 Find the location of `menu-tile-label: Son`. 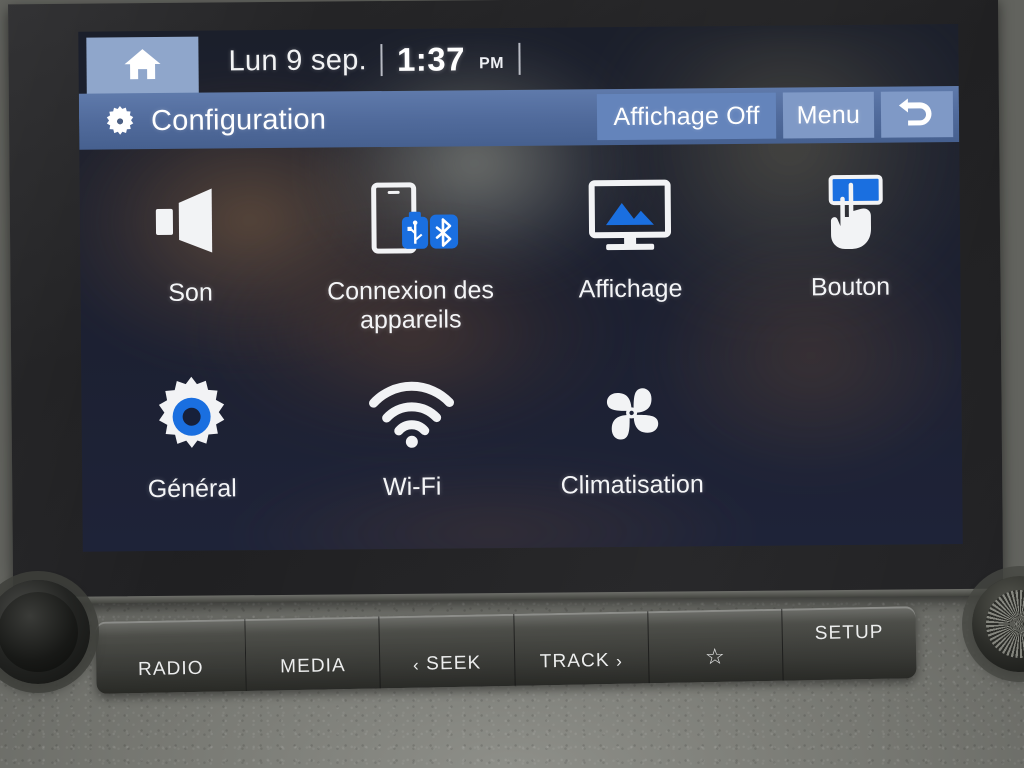

menu-tile-label: Son is located at coordinates (190, 292).